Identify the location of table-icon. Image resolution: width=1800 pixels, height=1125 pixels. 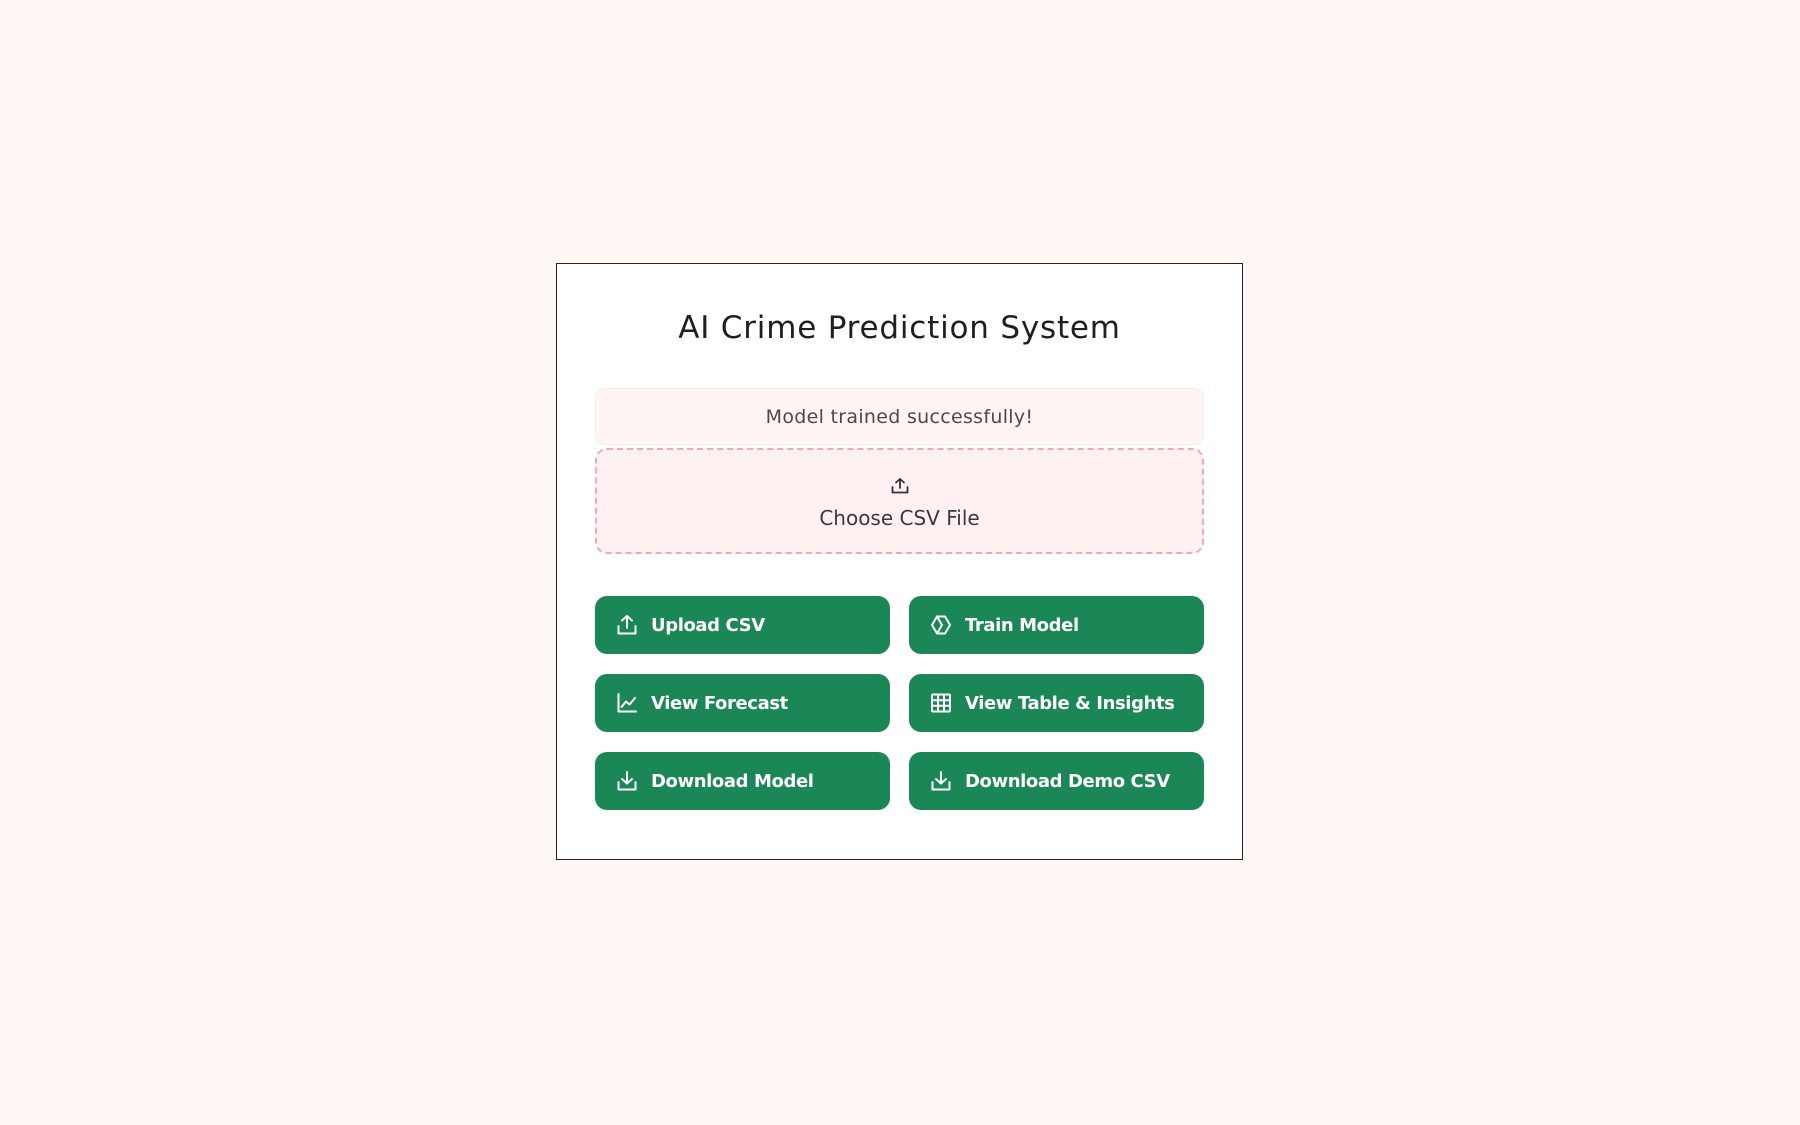
(941, 703).